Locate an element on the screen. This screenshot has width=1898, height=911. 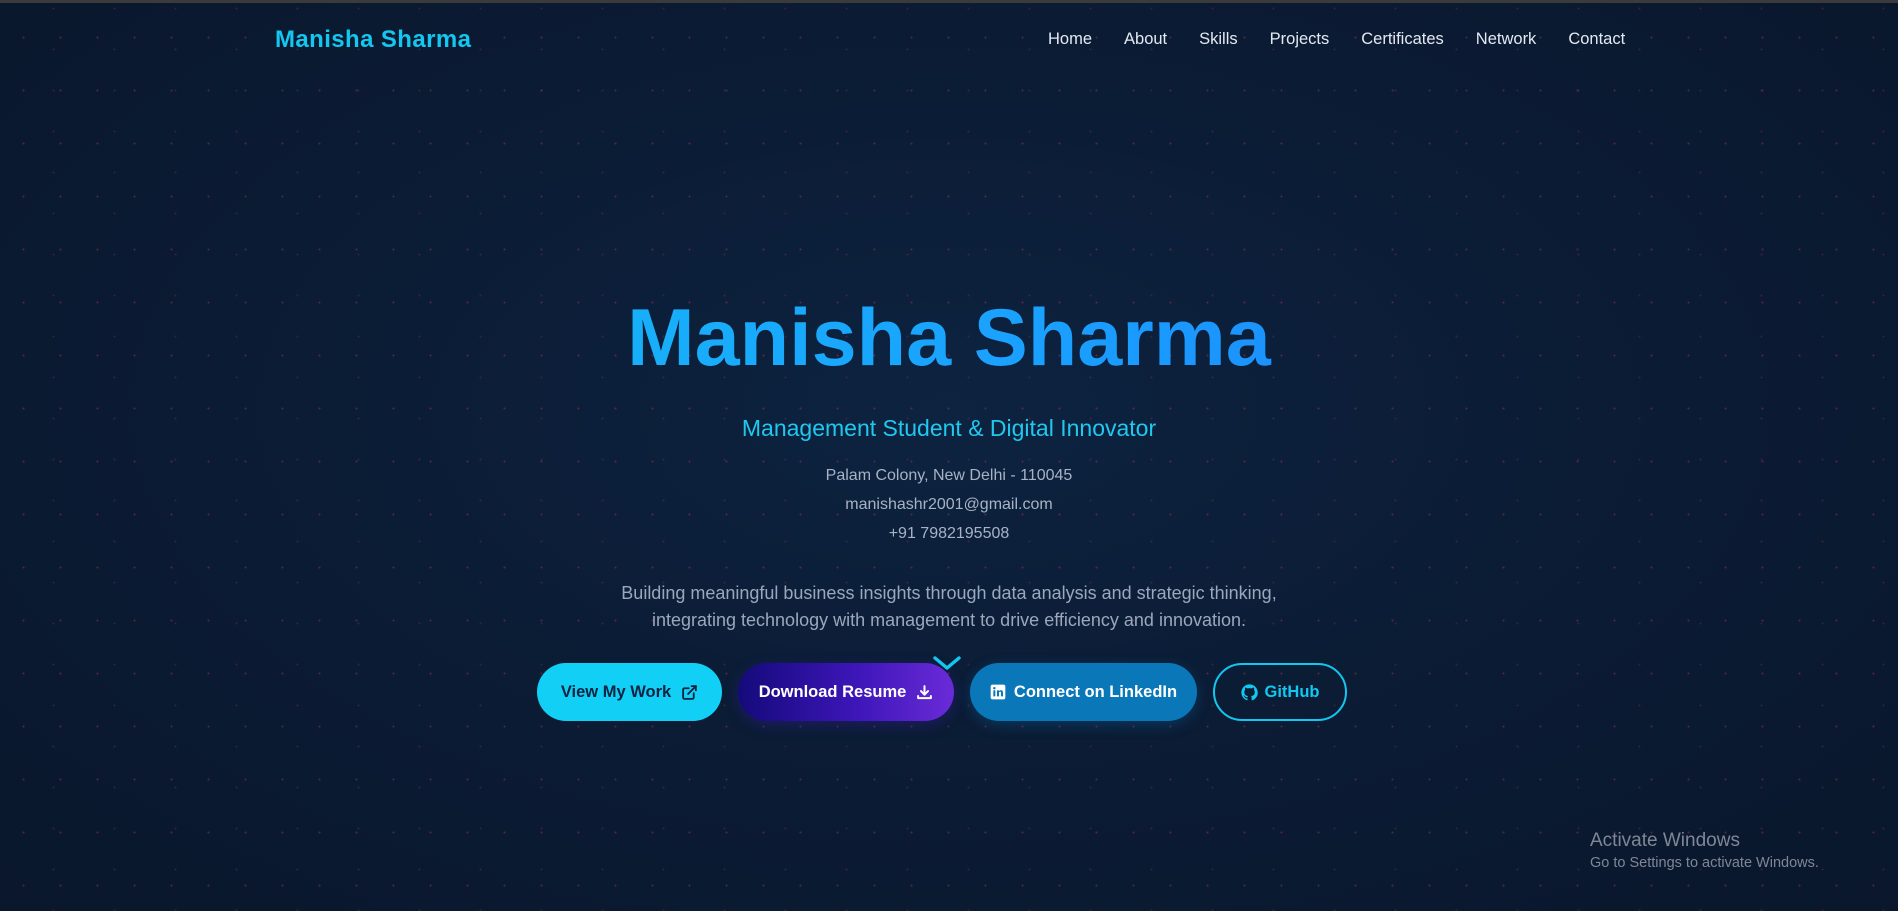
activate-windows-title: Activate Windows is located at coordinates (1665, 840).